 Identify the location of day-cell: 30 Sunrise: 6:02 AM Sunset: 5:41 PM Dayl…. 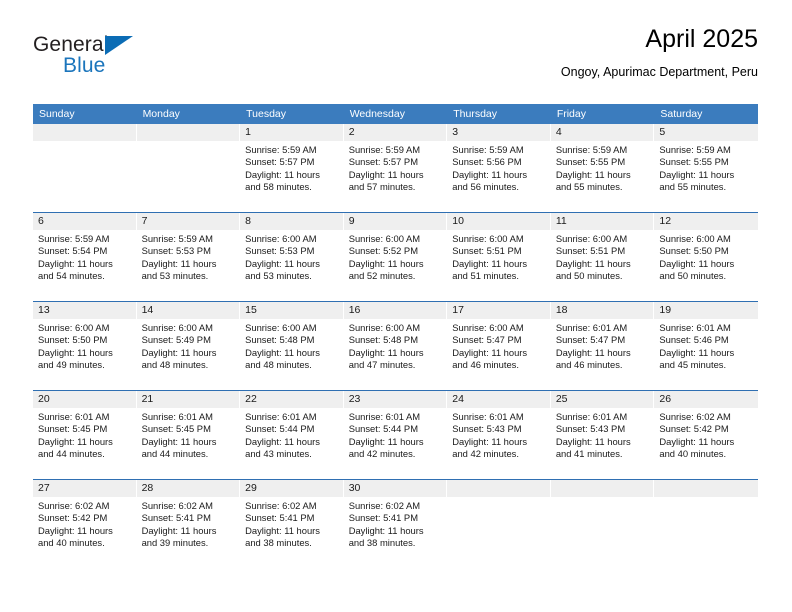
(395, 524).